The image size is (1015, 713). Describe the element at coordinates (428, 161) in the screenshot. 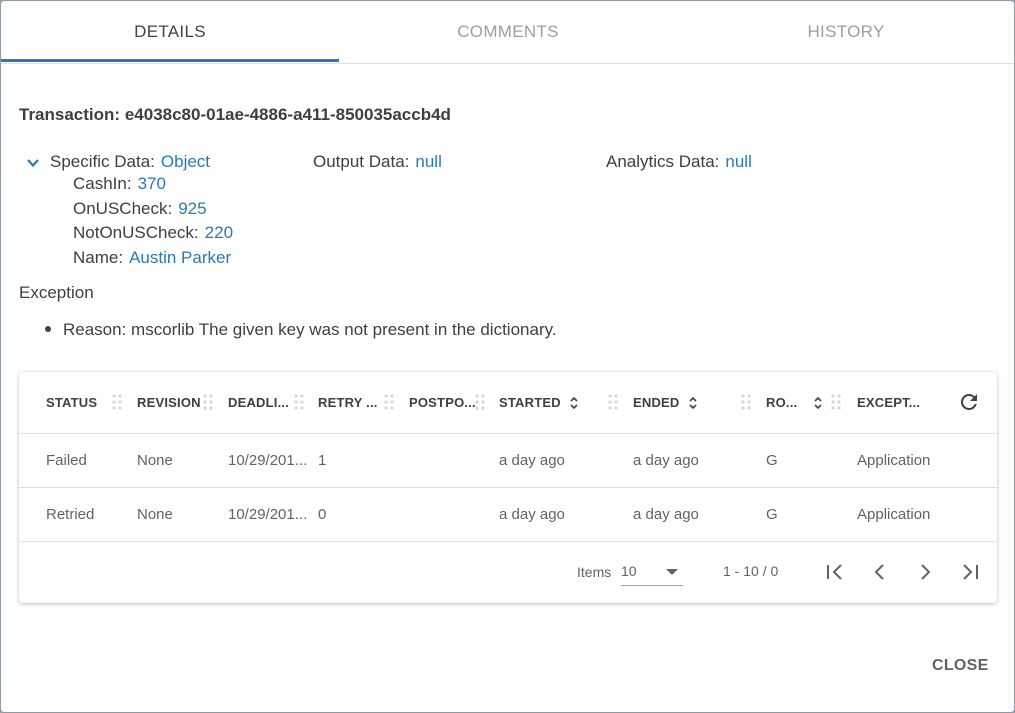

I see `output-data-value: null` at that location.